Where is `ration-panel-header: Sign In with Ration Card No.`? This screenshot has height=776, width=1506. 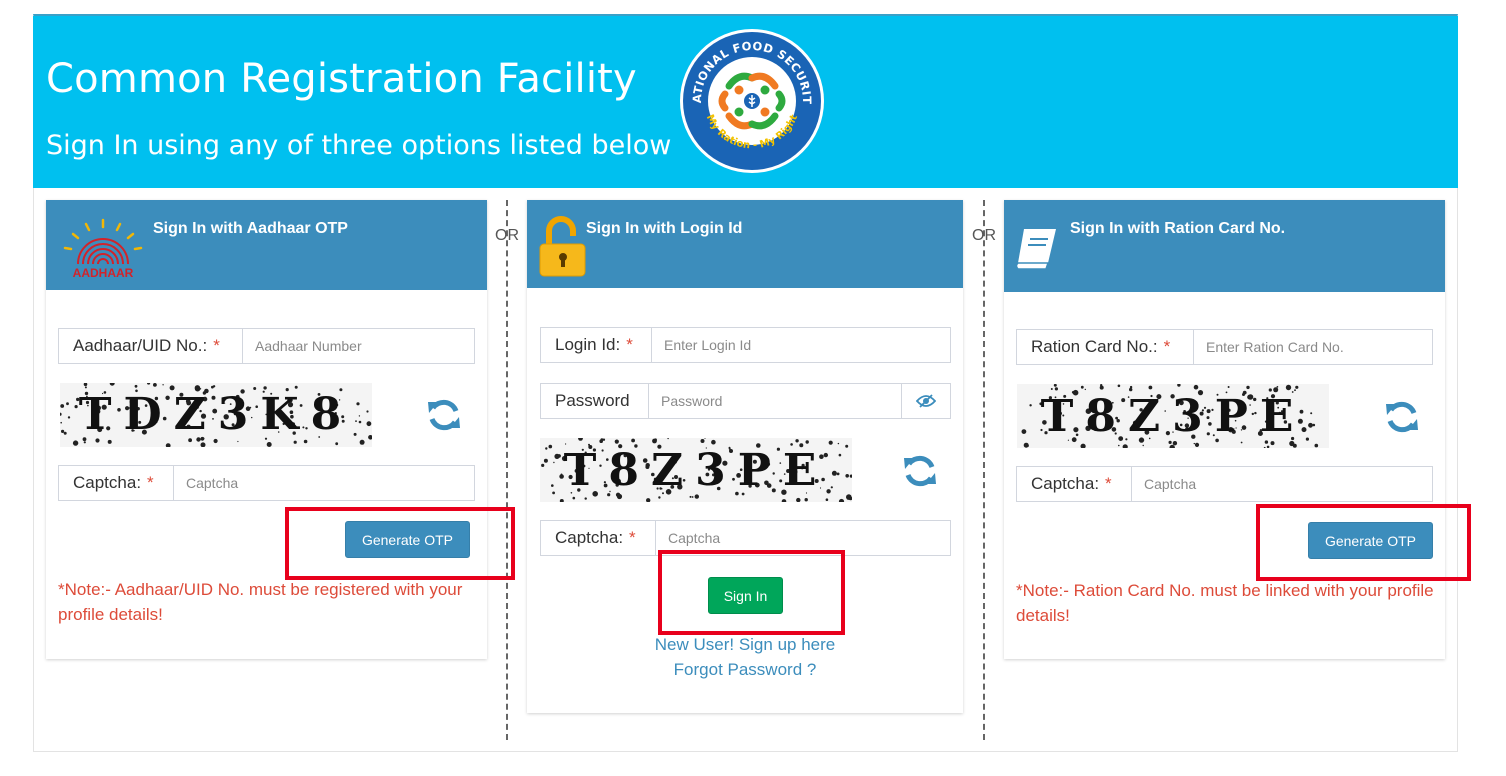 ration-panel-header: Sign In with Ration Card No. is located at coordinates (1224, 246).